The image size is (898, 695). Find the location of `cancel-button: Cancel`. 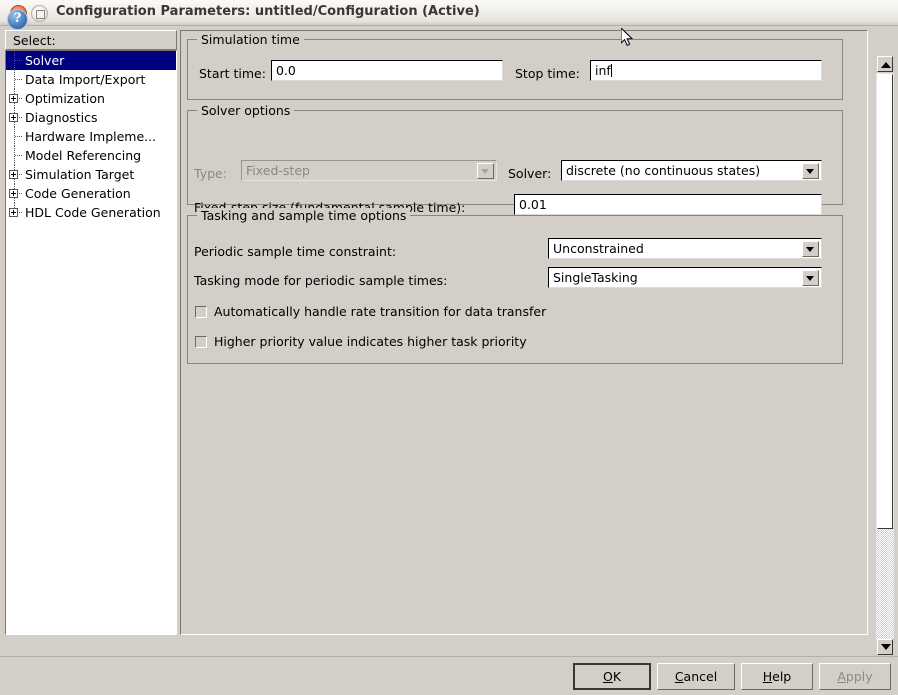

cancel-button: Cancel is located at coordinates (696, 676).